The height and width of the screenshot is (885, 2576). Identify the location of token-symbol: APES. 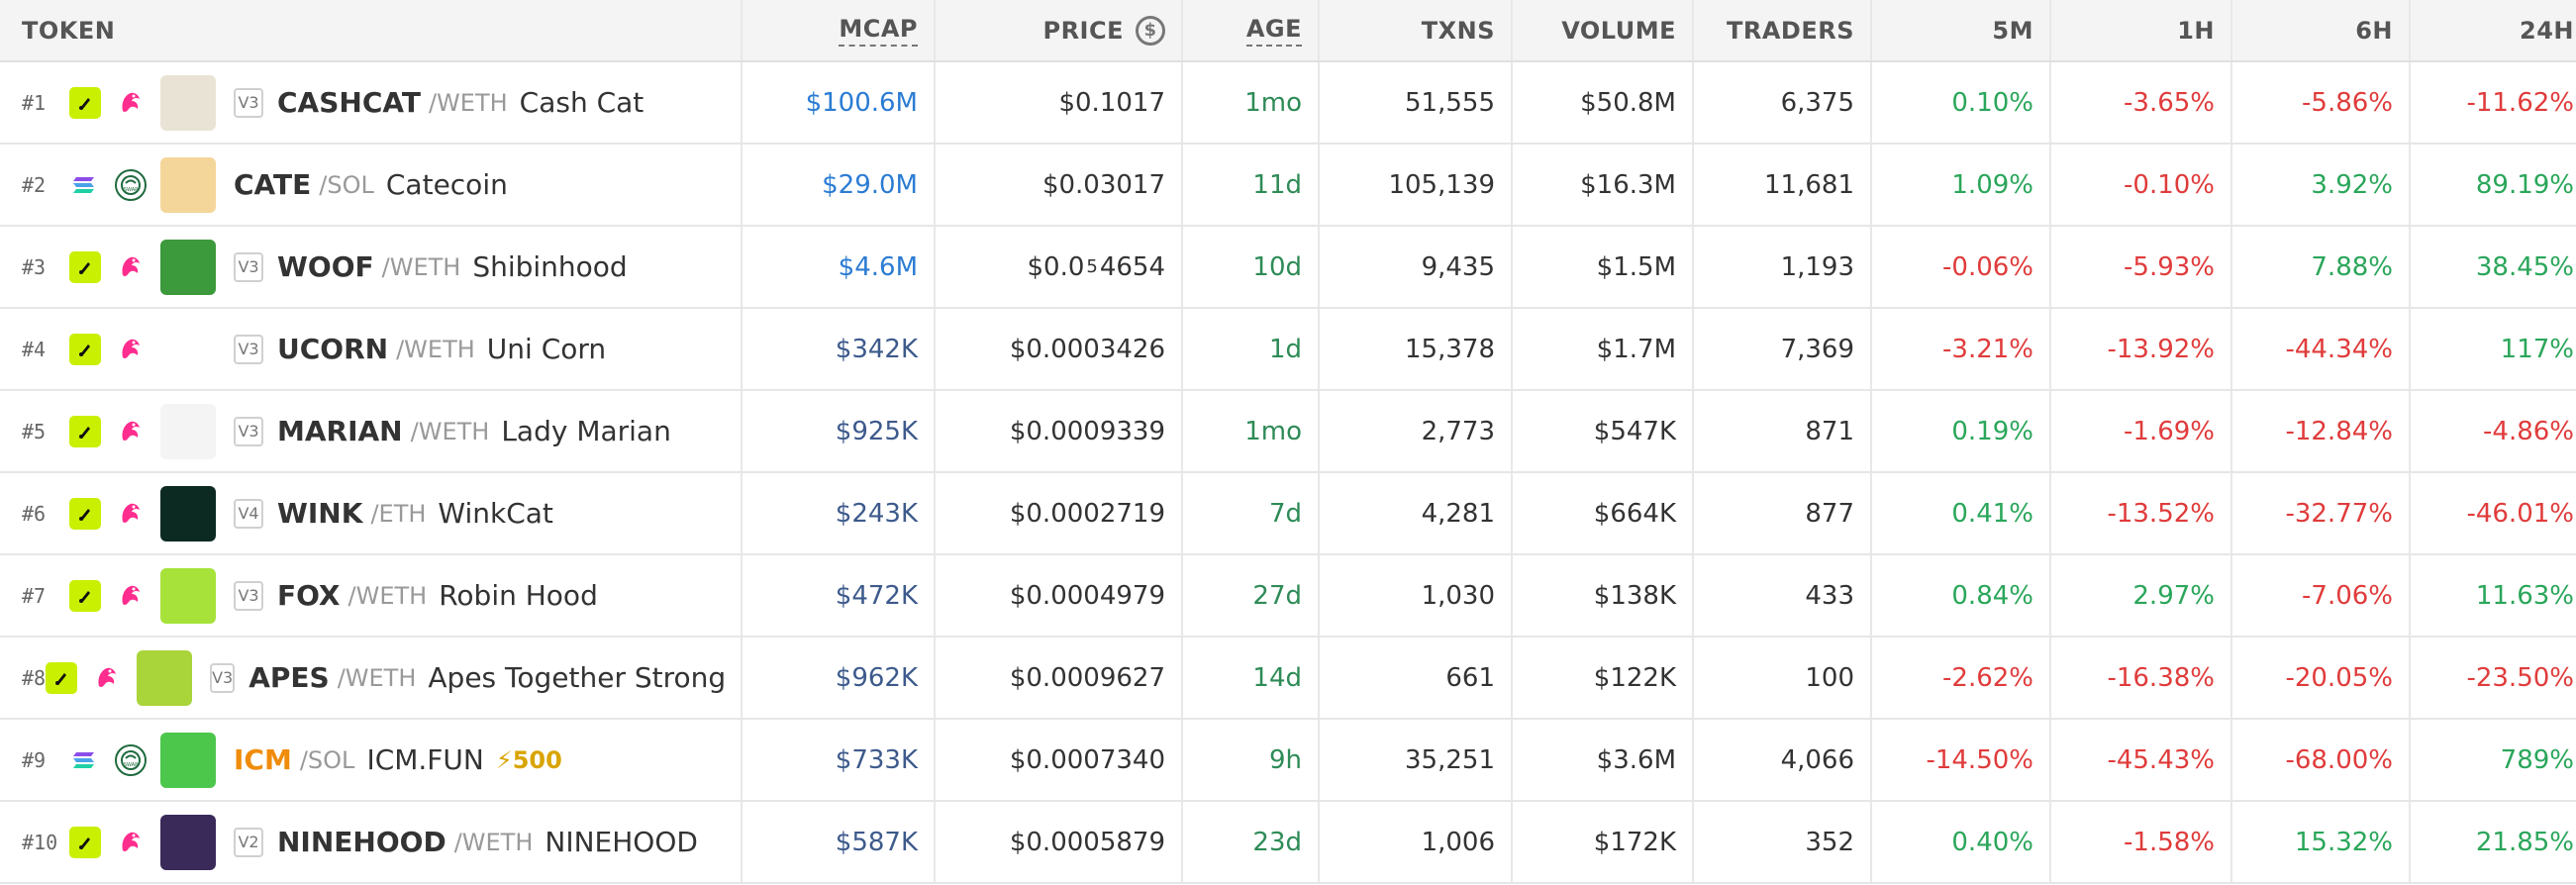
(289, 677).